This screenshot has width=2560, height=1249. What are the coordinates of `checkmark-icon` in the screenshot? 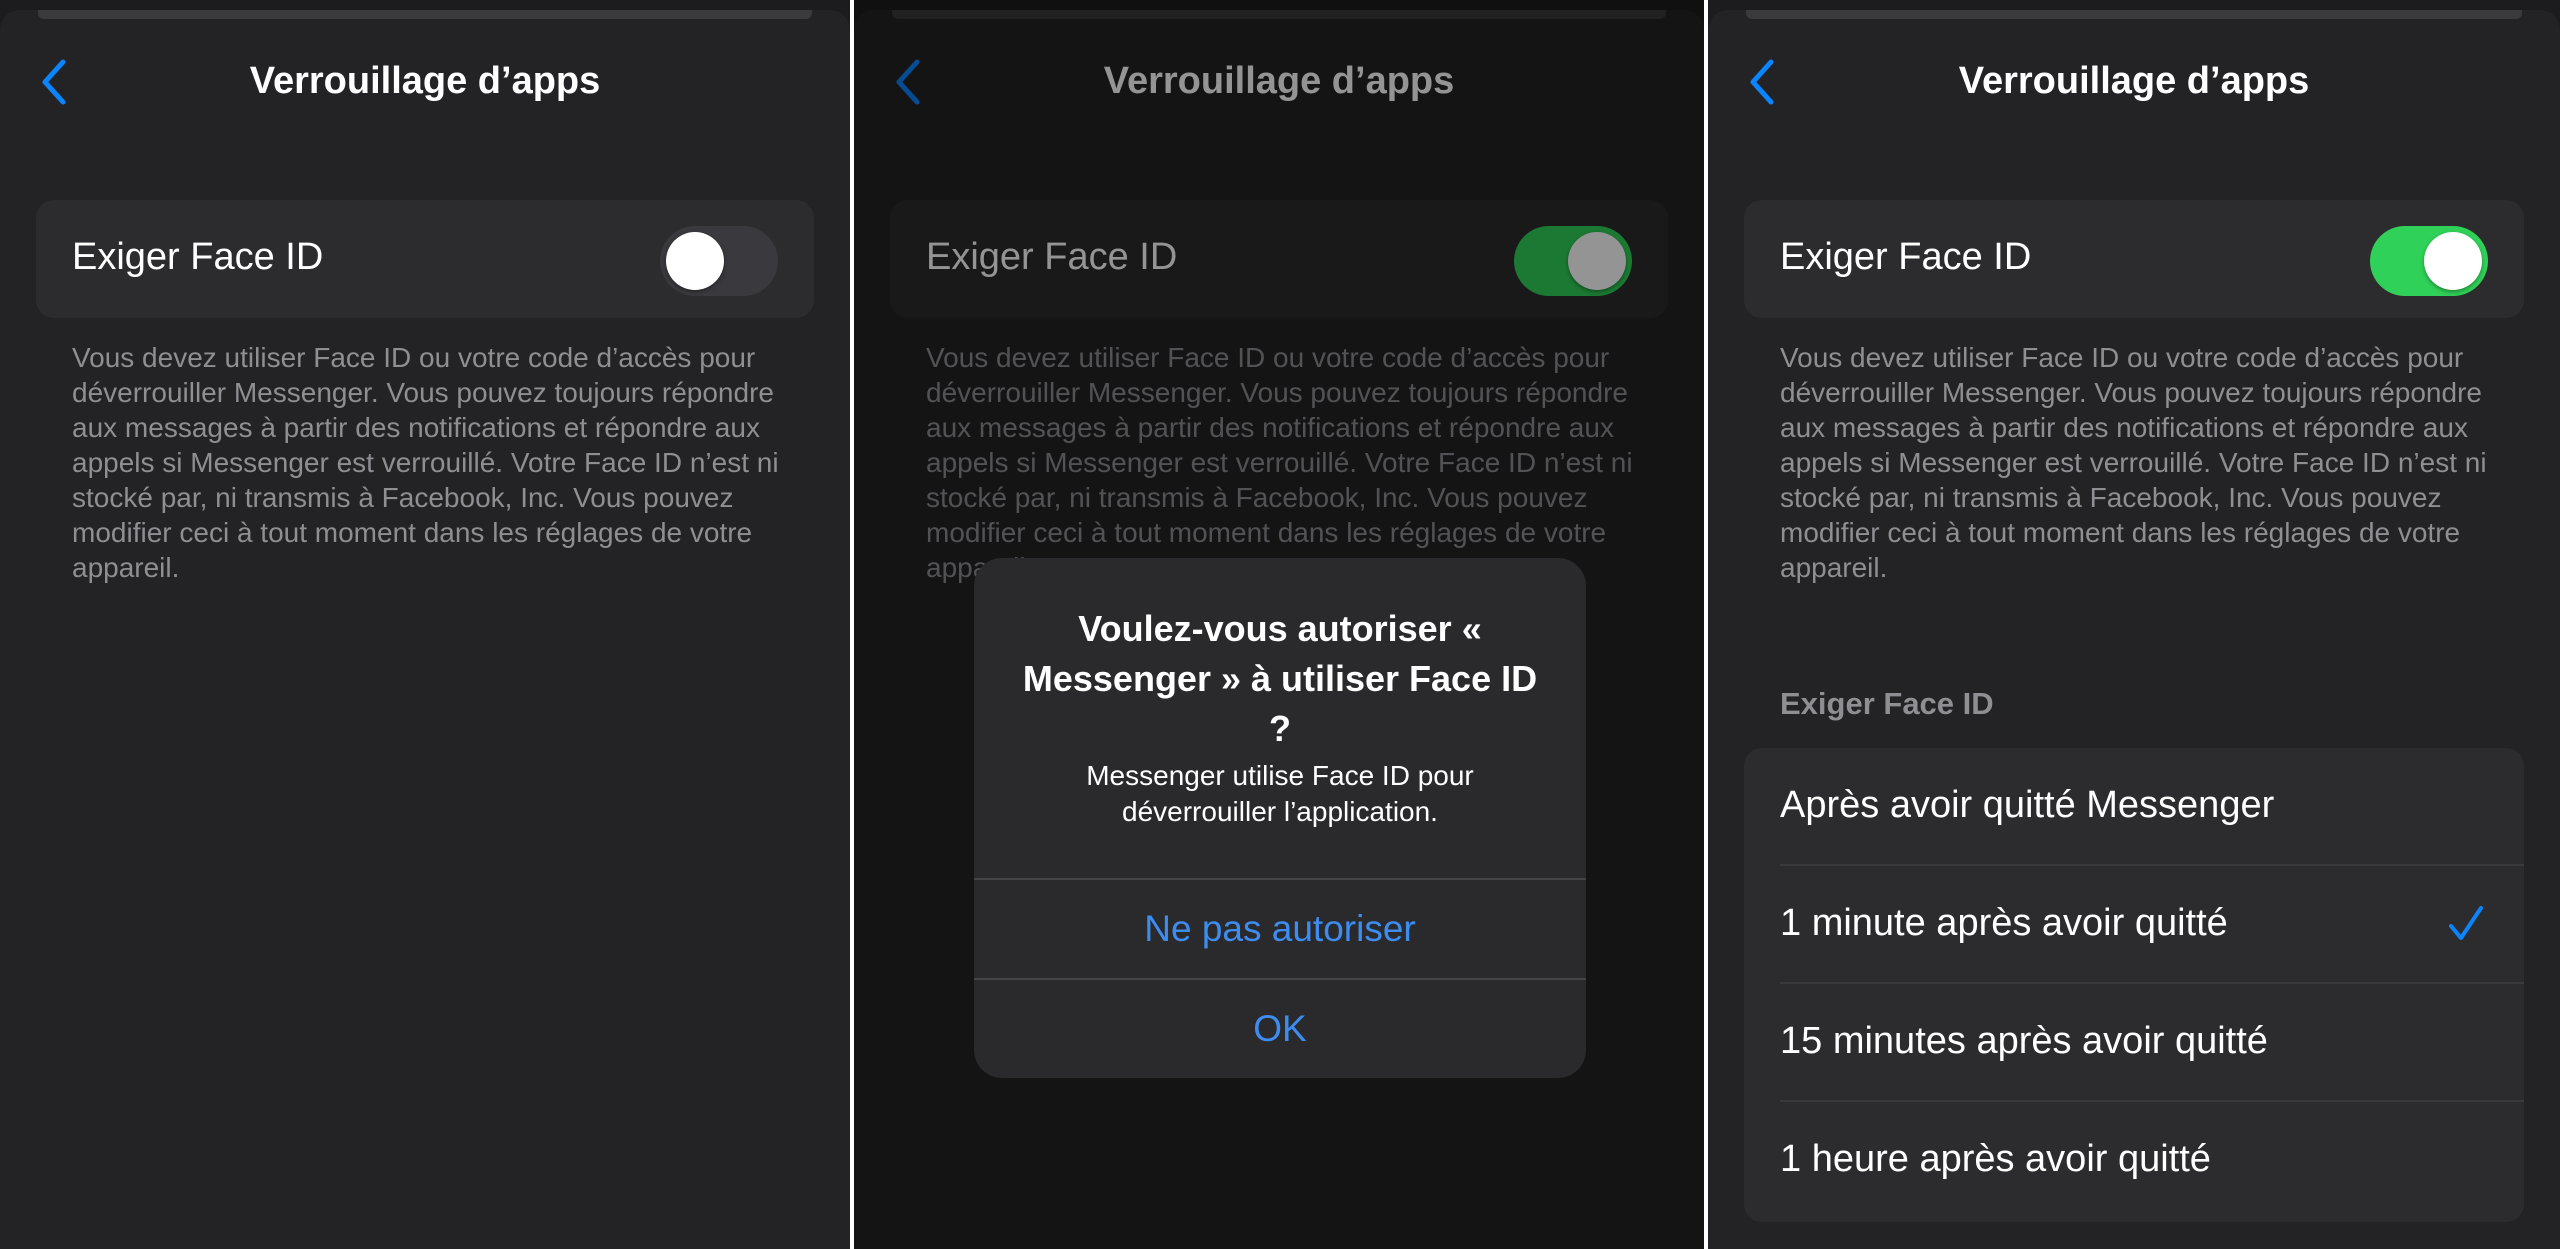 It's located at (2466, 923).